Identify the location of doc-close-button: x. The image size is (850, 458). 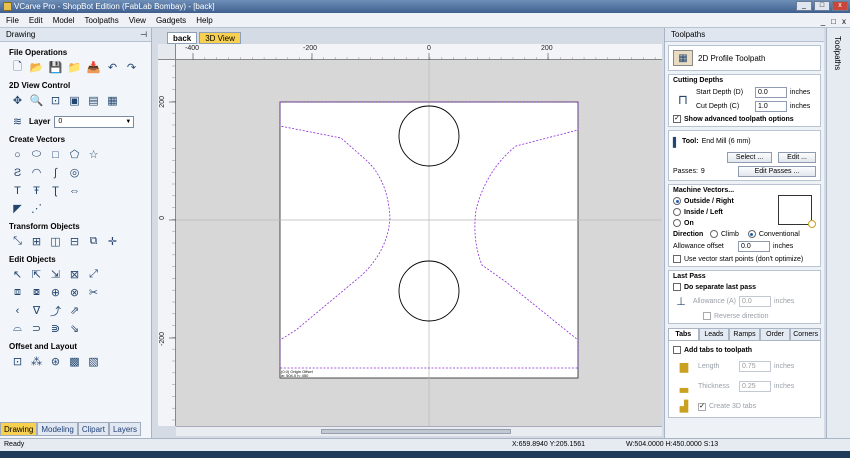
(844, 21).